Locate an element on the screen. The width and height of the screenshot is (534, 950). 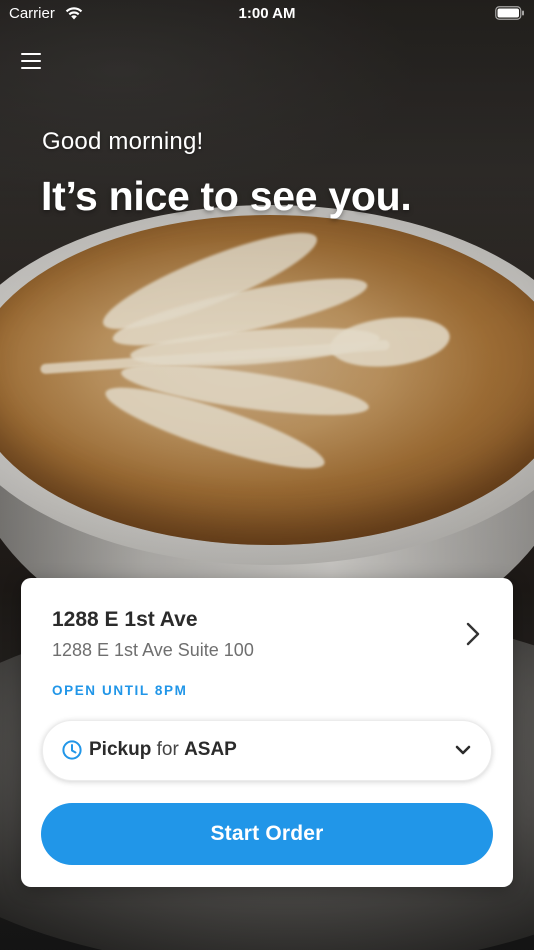
store-hours-label: OPEN UNTIL 8PM is located at coordinates (120, 690).